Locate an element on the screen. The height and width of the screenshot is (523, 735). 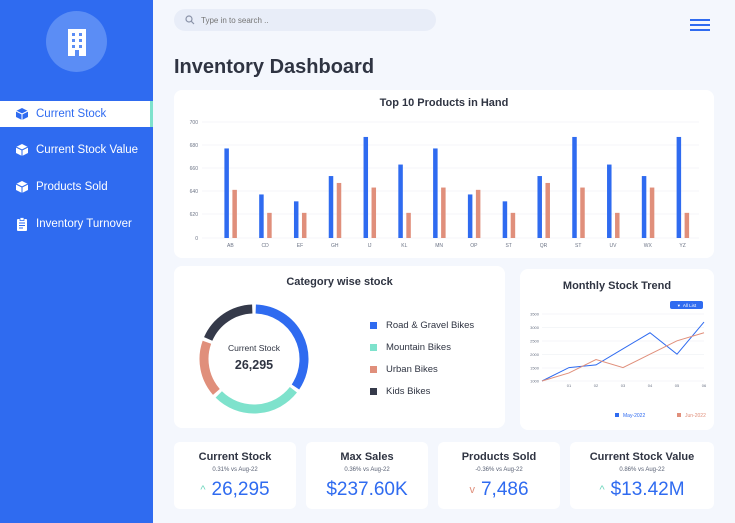
y-tick-label: 1000 is located at coordinates (535, 381).